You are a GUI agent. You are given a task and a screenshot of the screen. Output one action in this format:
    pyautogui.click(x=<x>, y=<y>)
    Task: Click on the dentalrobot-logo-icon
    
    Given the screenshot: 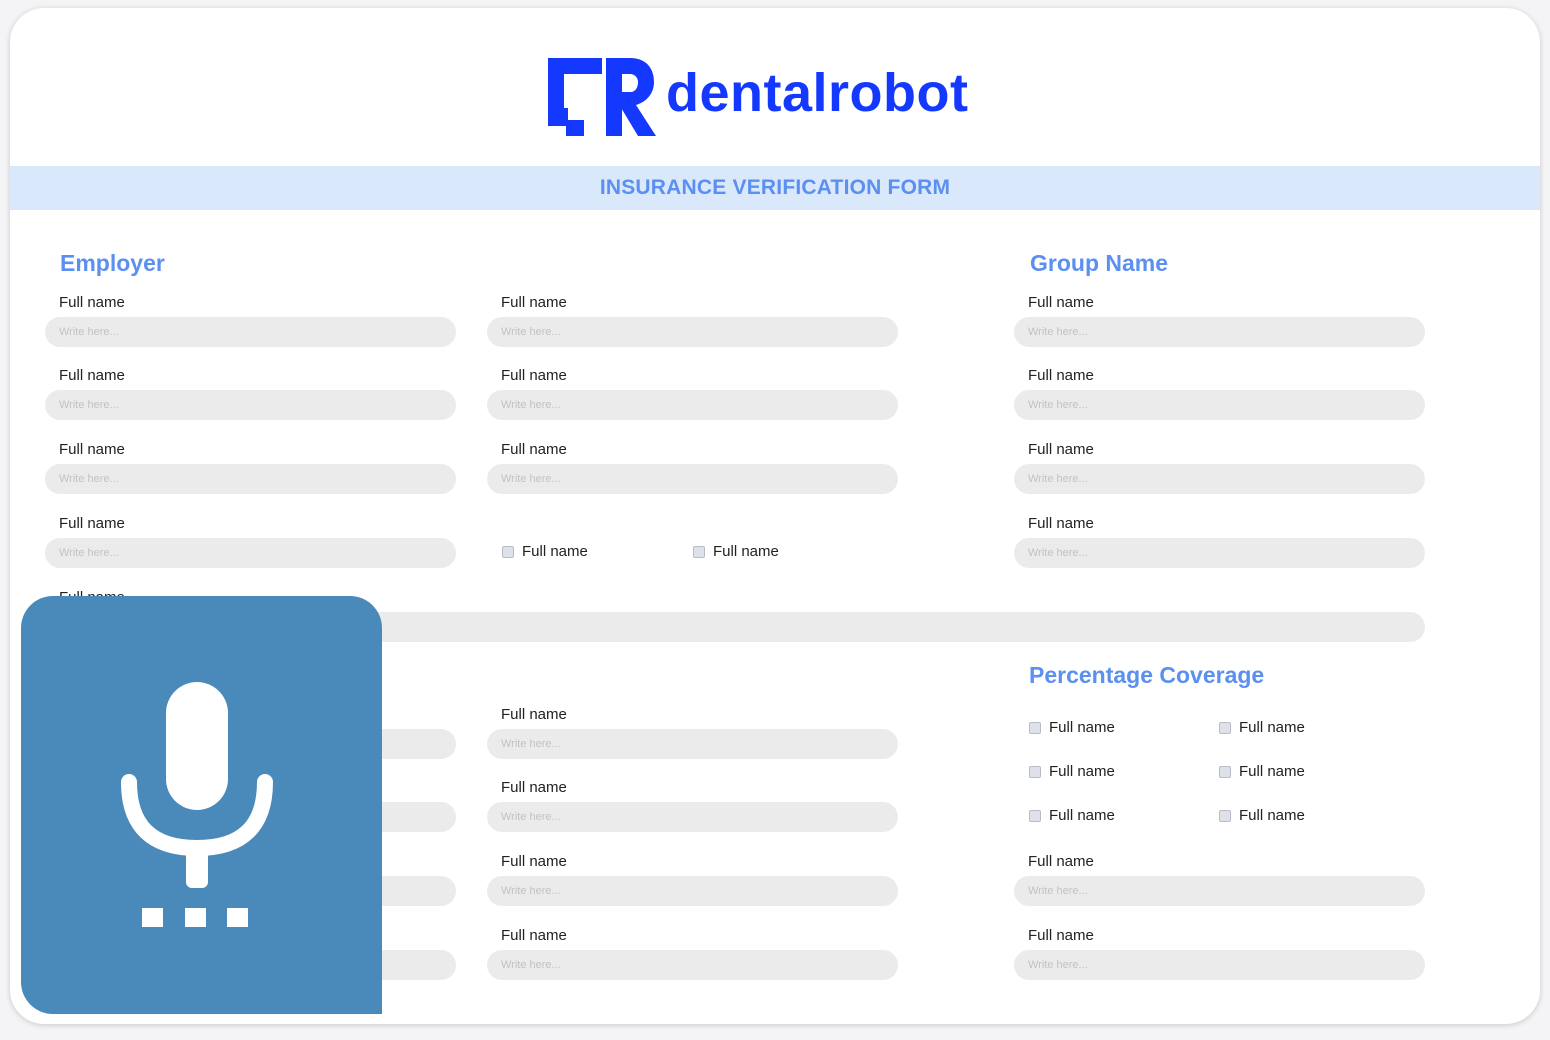 What is the action you would take?
    pyautogui.click(x=602, y=97)
    